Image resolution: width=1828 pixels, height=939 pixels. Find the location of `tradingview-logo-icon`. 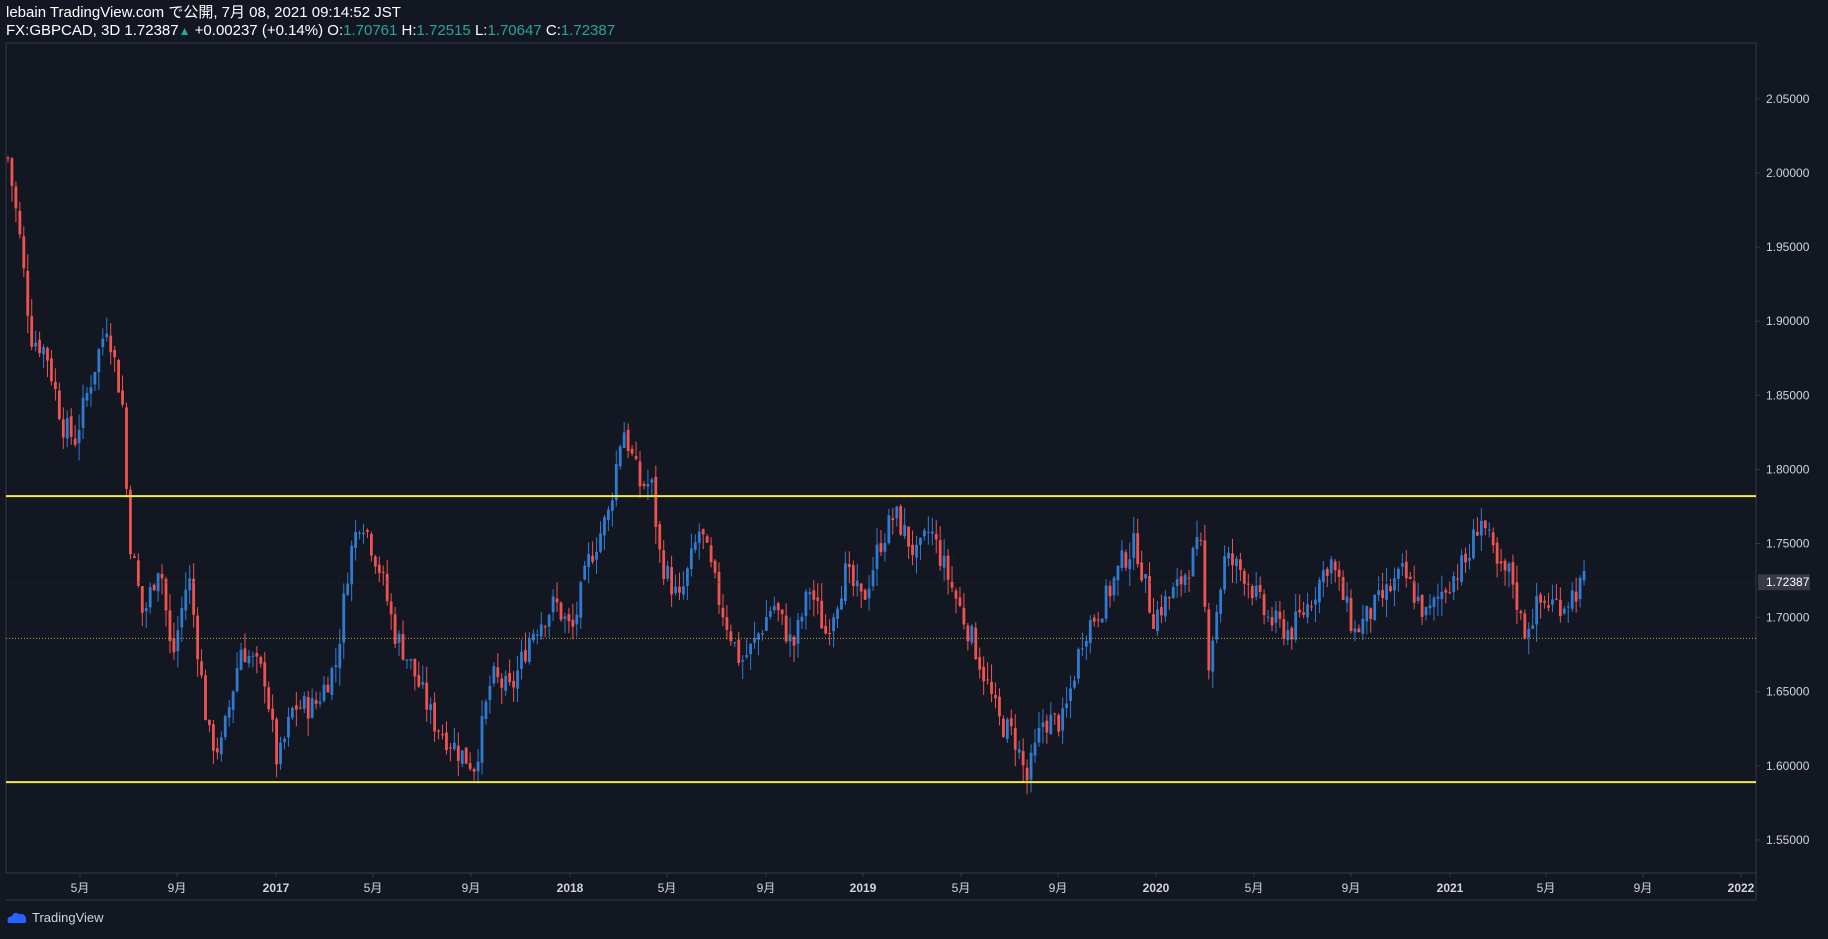

tradingview-logo-icon is located at coordinates (17, 917).